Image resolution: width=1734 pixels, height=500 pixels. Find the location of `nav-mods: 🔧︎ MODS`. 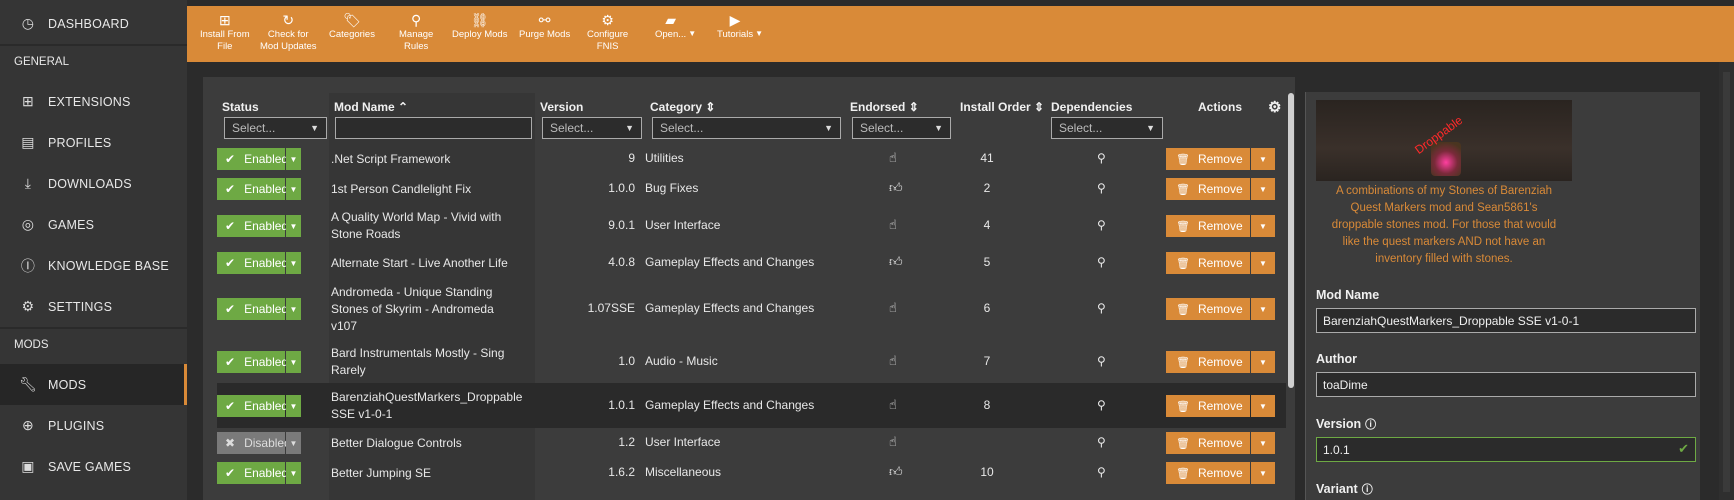

nav-mods: 🔧︎ MODS is located at coordinates (93, 384).